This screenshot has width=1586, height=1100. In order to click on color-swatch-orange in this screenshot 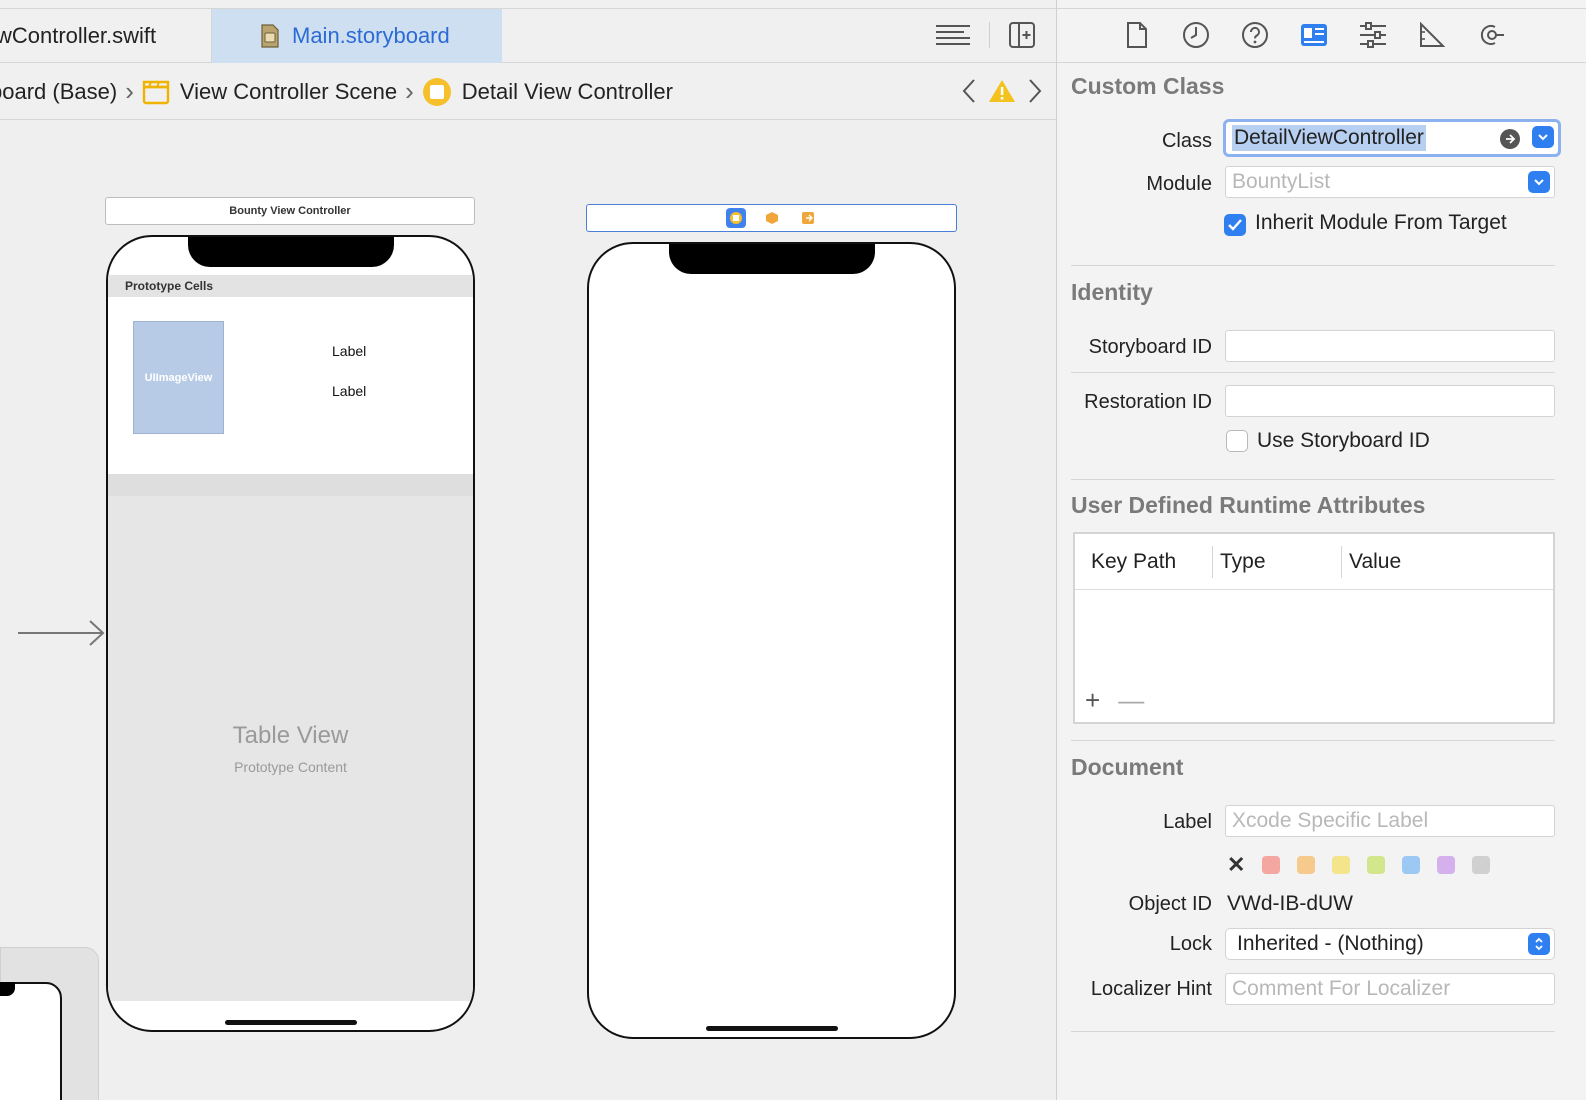, I will do `click(1306, 865)`.